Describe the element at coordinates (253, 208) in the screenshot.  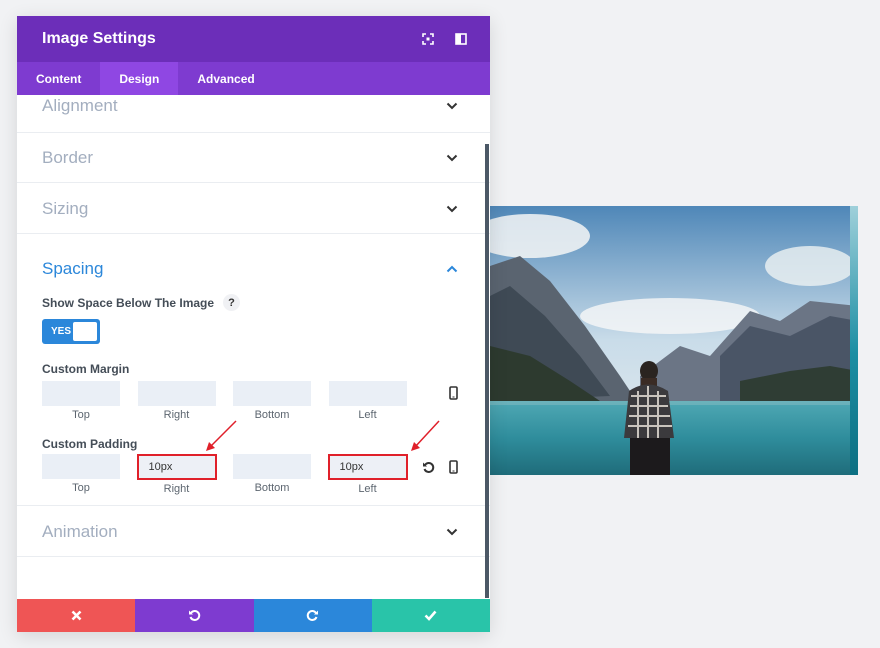
I see `section-sizing: Sizing` at that location.